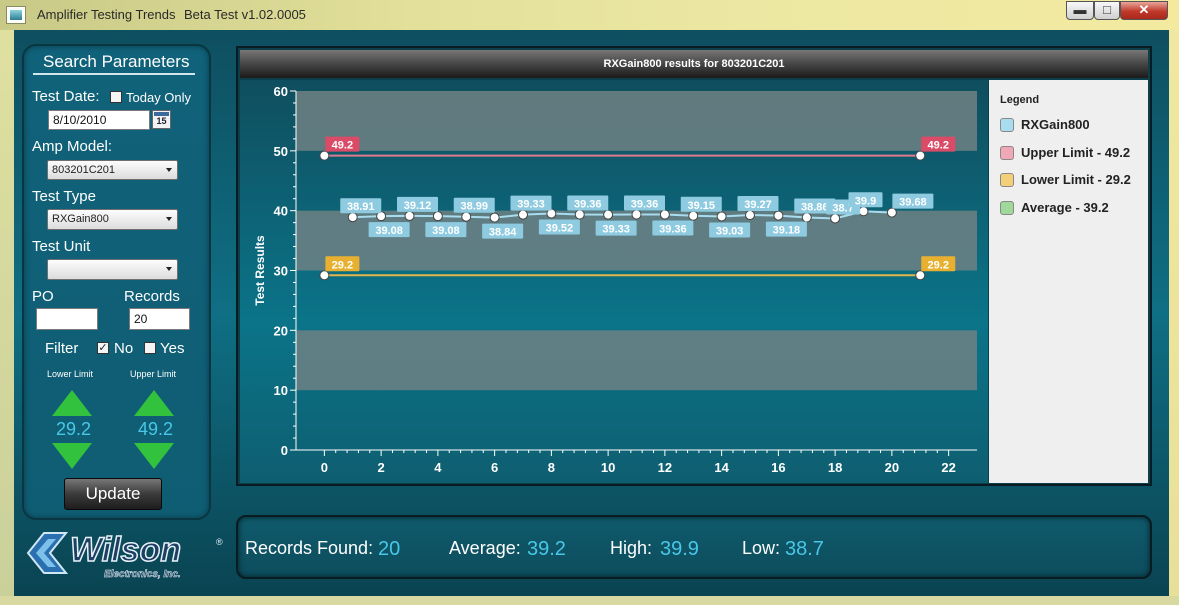 This screenshot has height=605, width=1179. I want to click on x-tick-label: 12, so click(665, 467).